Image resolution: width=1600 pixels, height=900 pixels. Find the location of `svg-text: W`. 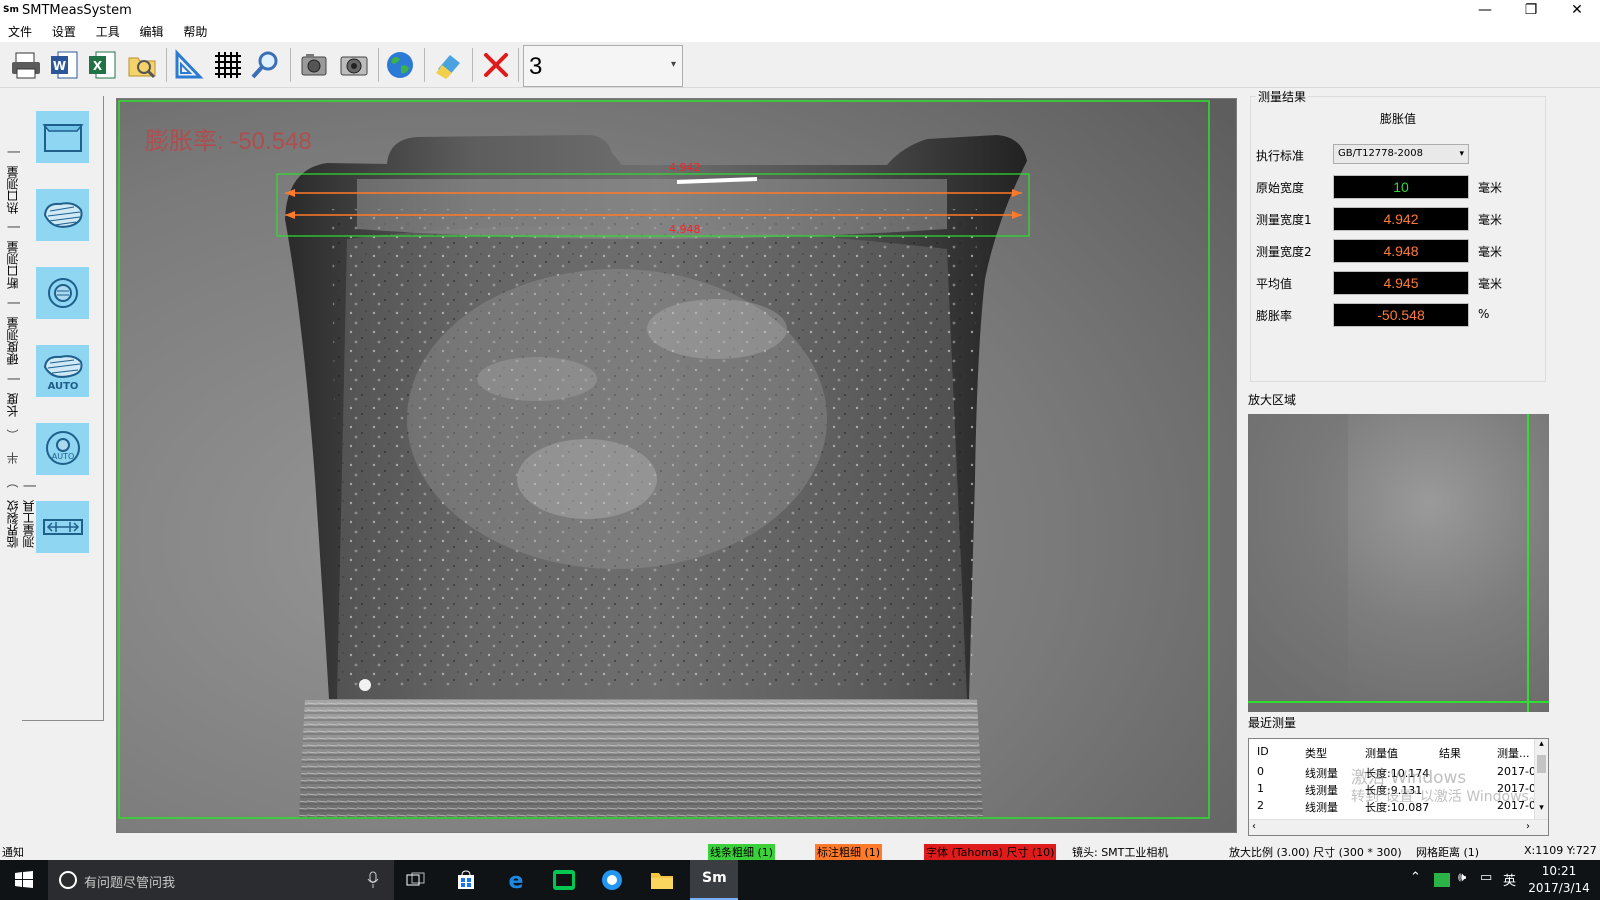

svg-text: W is located at coordinates (59, 66).